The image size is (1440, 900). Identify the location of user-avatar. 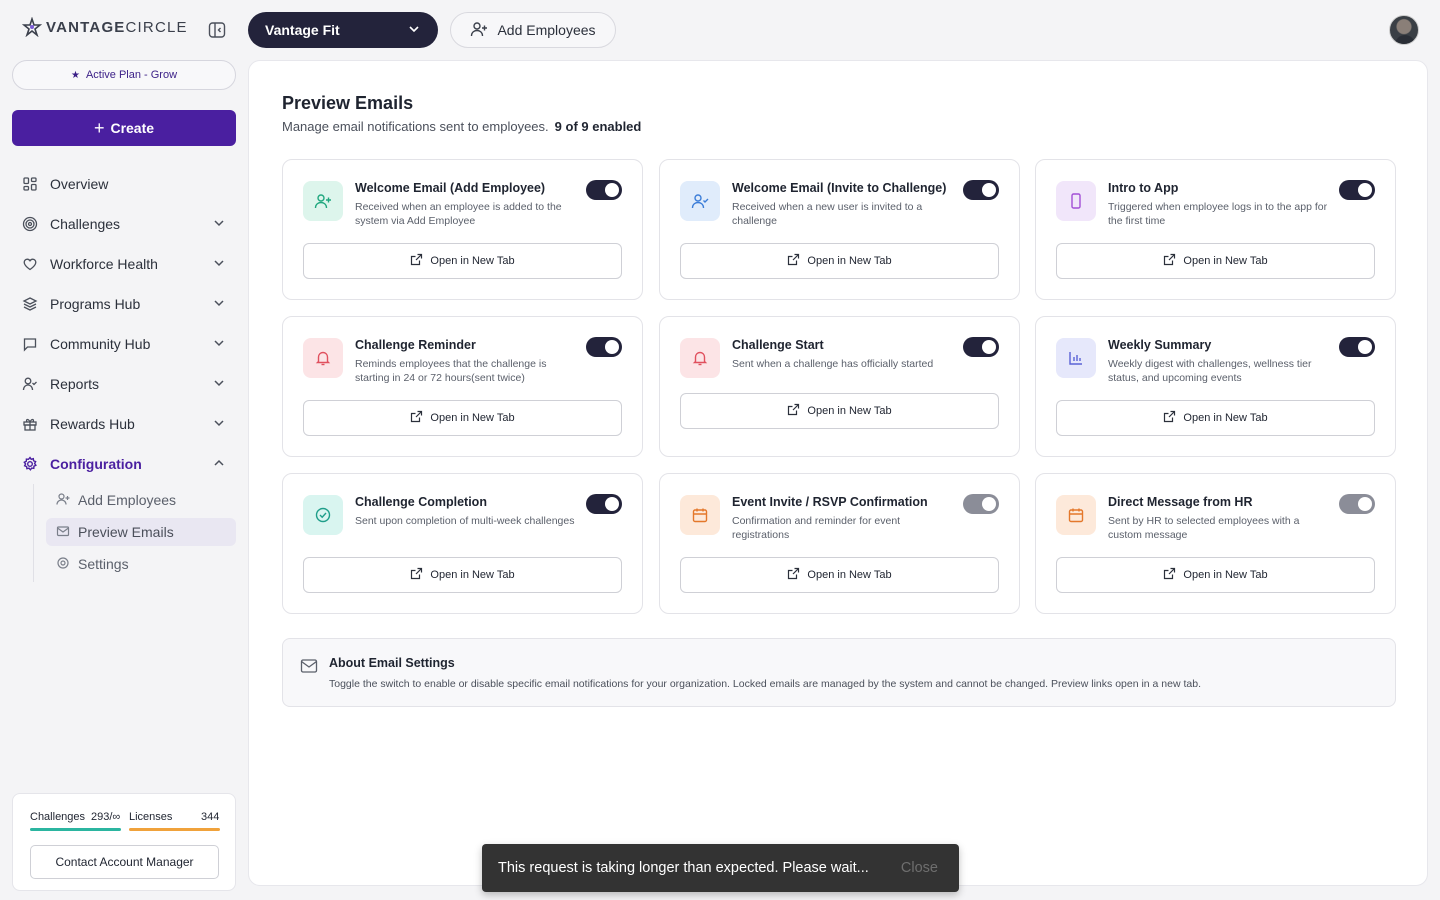
(1404, 30).